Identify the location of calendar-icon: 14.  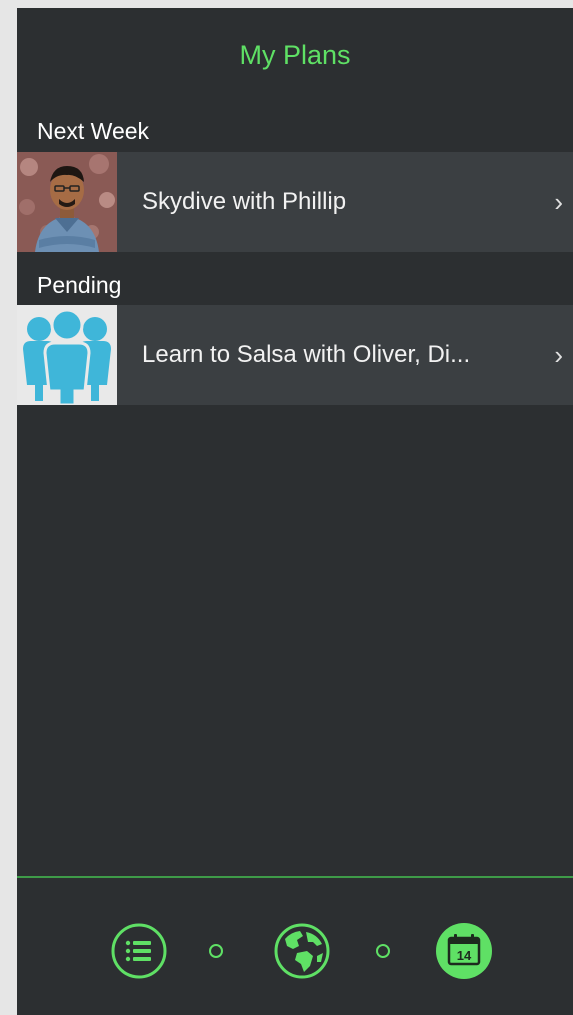
(464, 951).